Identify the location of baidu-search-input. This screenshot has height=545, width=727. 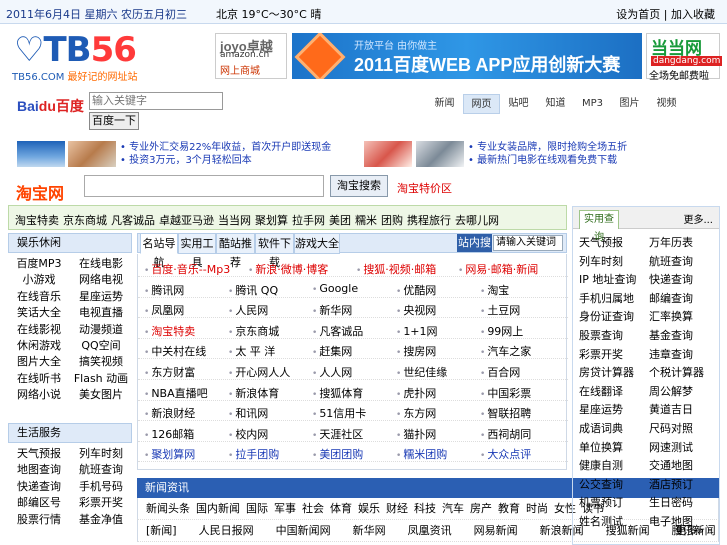
(156, 101).